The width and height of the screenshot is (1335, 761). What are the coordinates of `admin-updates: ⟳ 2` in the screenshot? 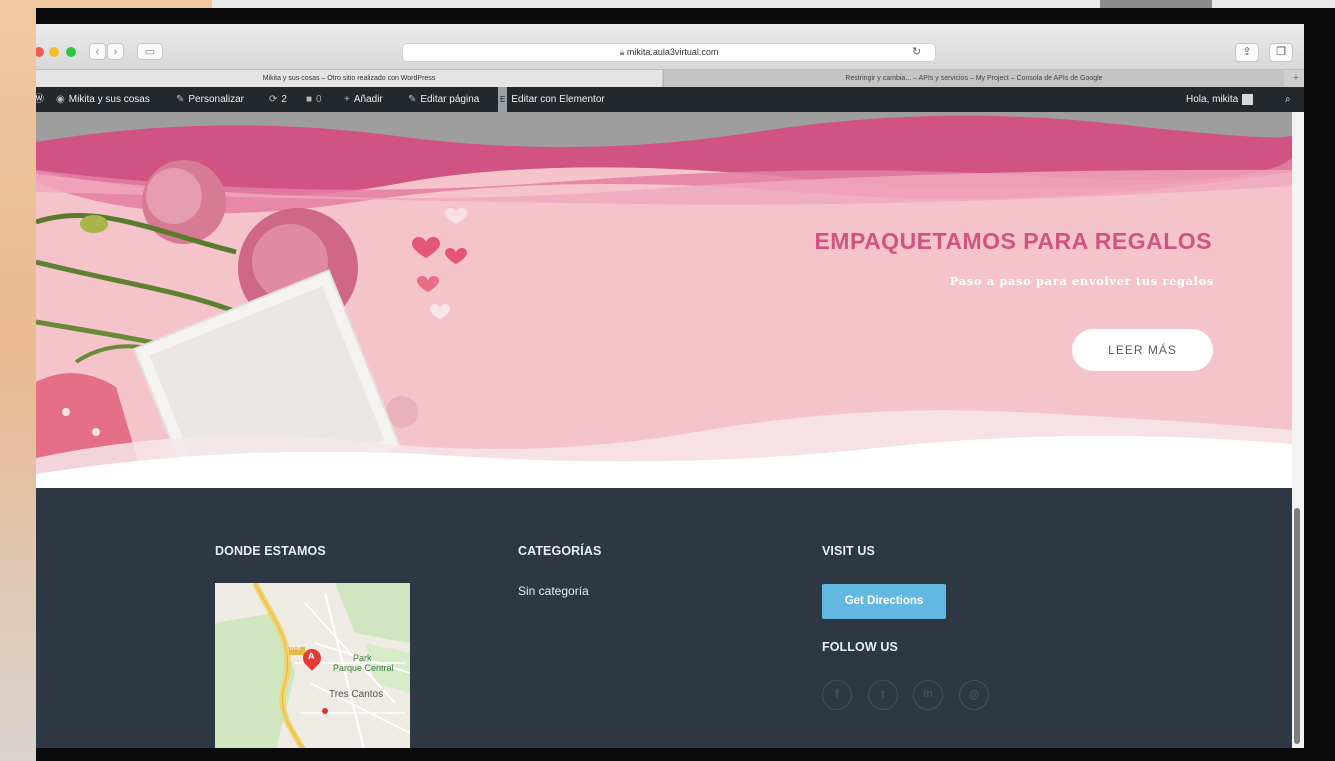 It's located at (278, 99).